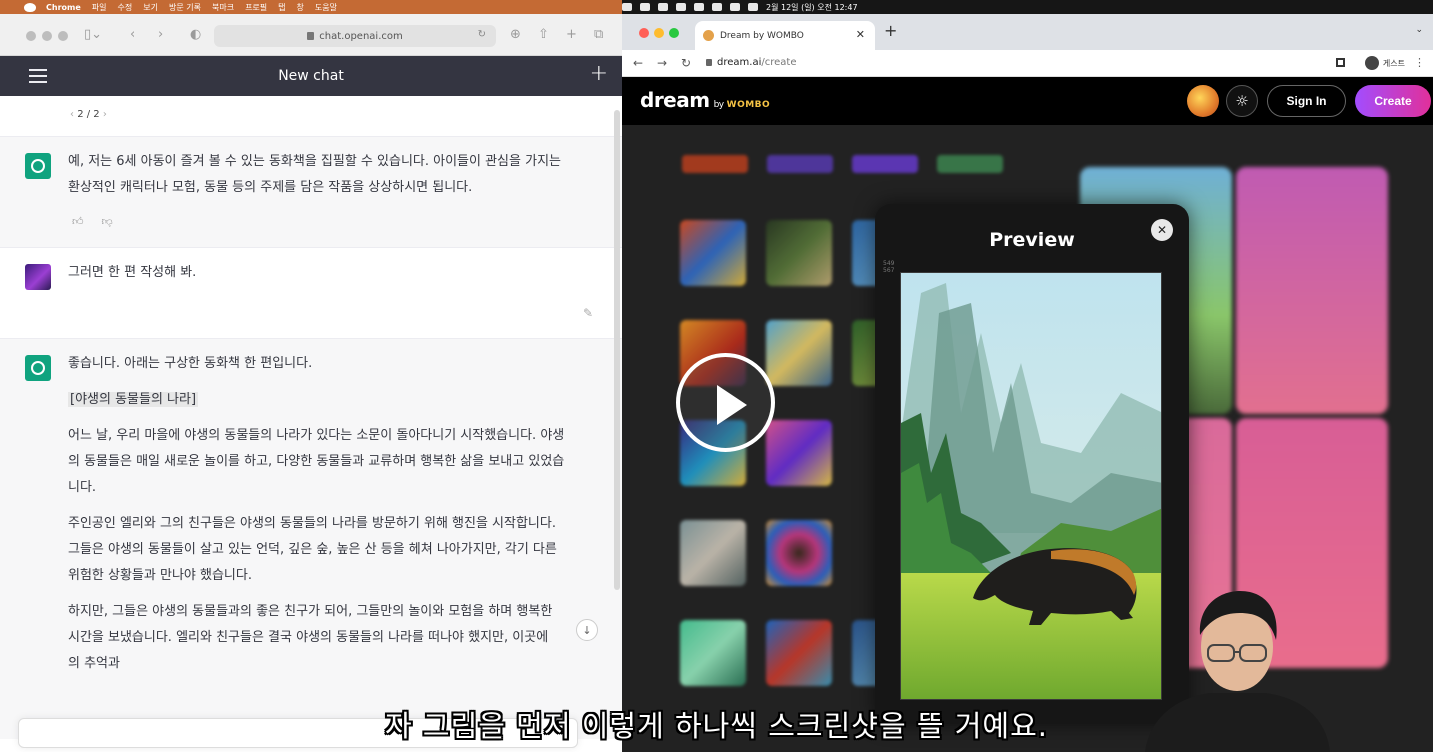  Describe the element at coordinates (38, 277) in the screenshot. I see `user-avatar` at that location.